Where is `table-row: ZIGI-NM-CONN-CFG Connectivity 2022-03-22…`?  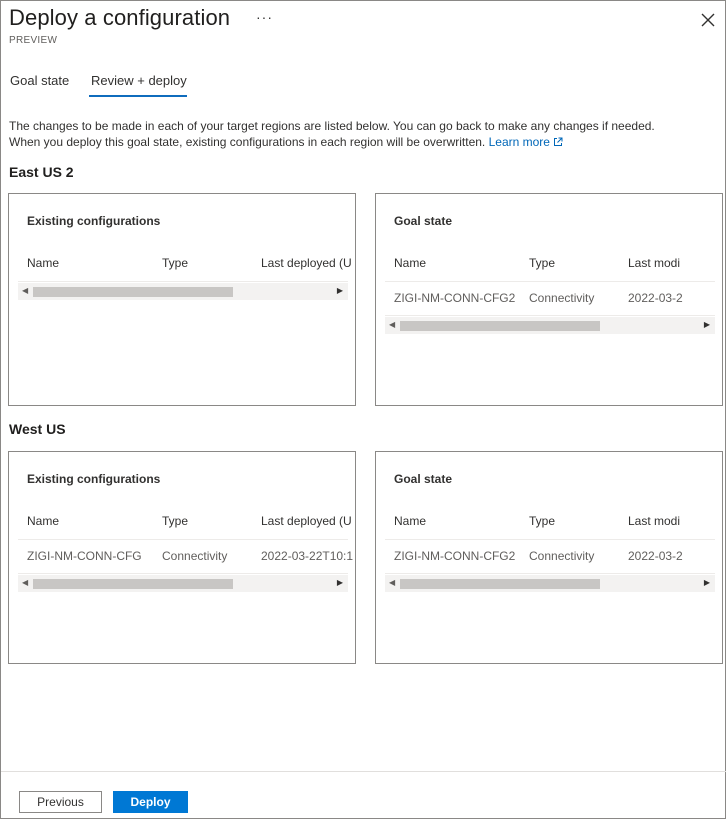 table-row: ZIGI-NM-CONN-CFG Connectivity 2022-03-22… is located at coordinates (185, 557).